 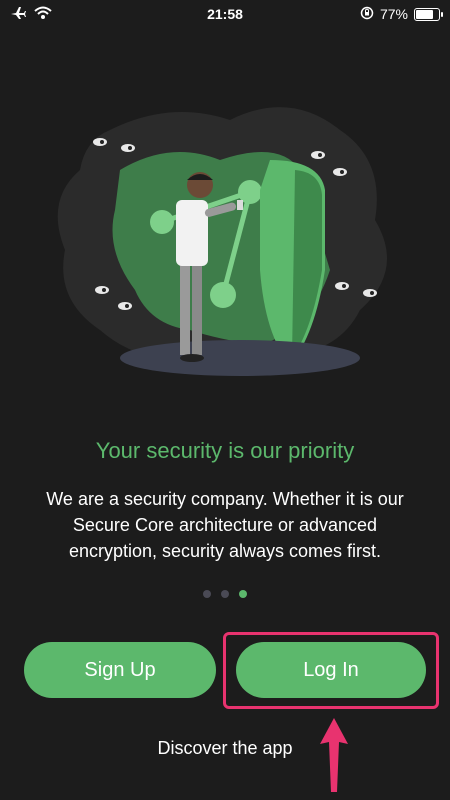 I want to click on status-right: 77%, so click(x=401, y=14).